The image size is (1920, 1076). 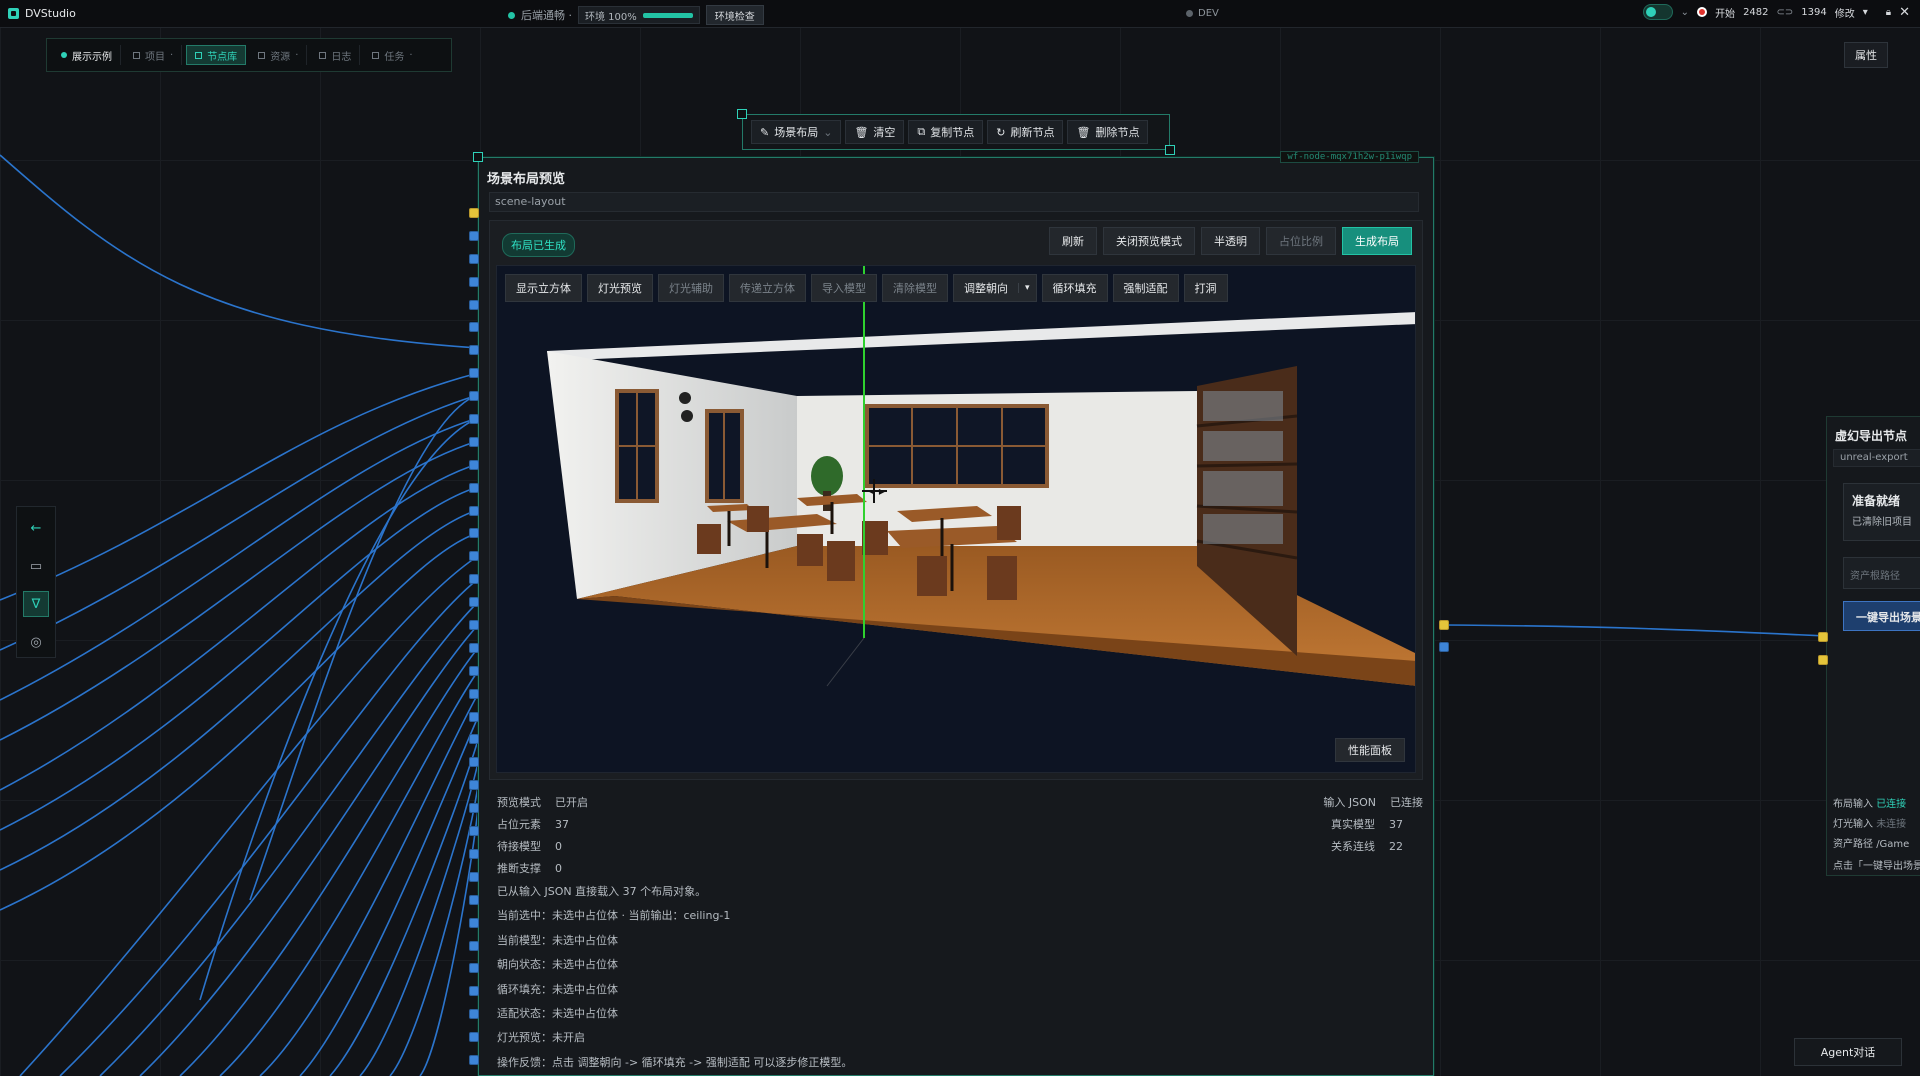 I want to click on close-preview-button: 关闭预览模式, so click(x=1149, y=241).